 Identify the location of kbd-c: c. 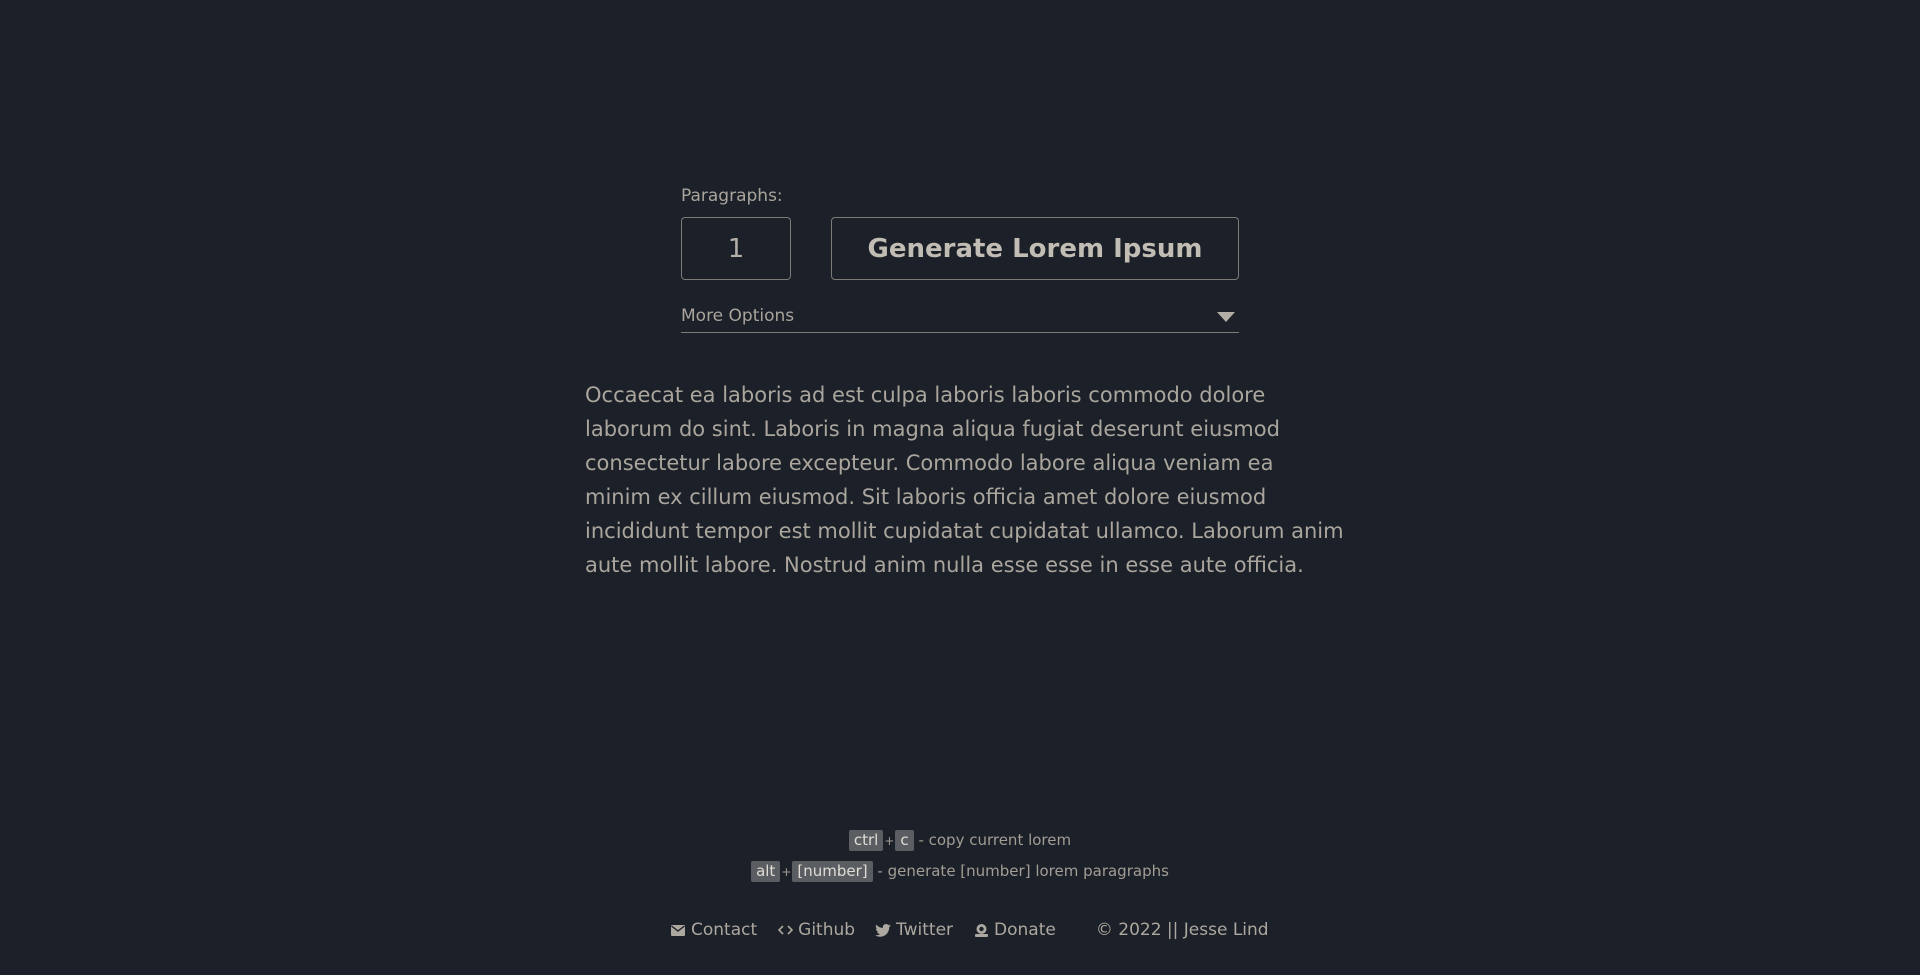
(904, 840).